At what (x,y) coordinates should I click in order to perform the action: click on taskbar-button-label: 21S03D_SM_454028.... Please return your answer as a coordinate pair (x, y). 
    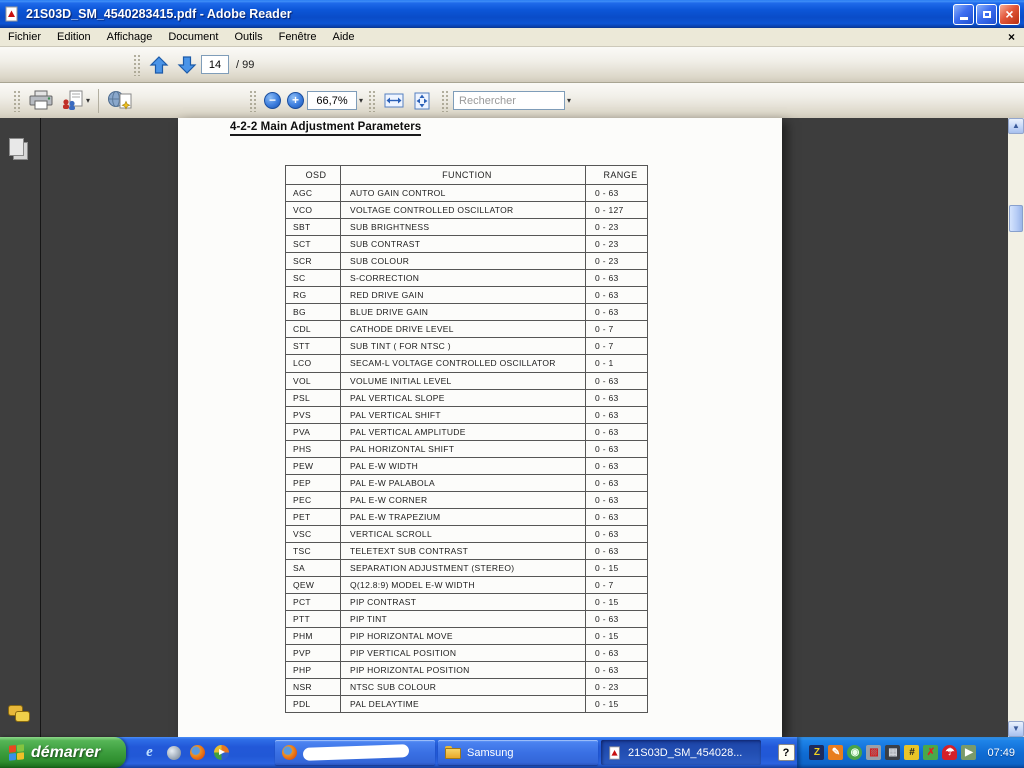
    Looking at the image, I should click on (685, 752).